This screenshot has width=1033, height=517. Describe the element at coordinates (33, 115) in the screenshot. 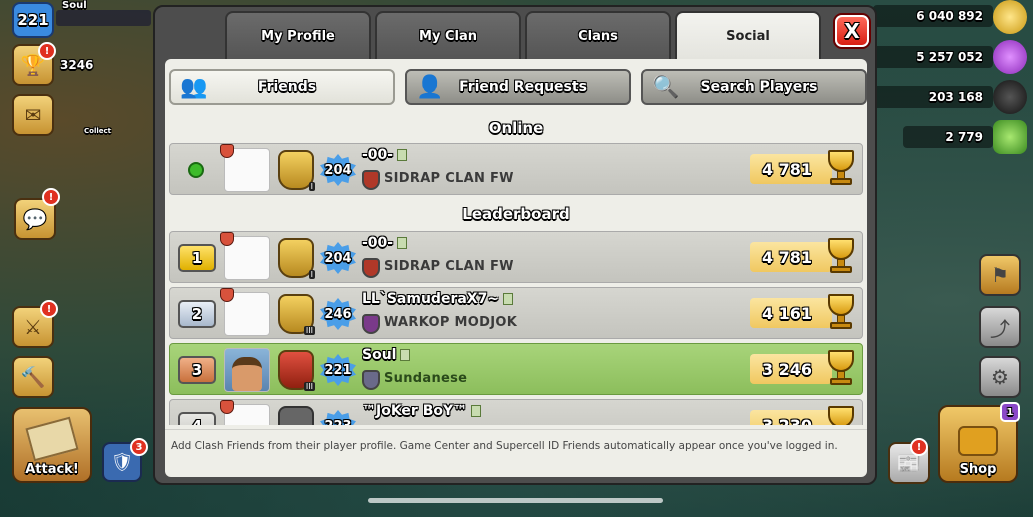

I see `mail-button: ✉` at that location.